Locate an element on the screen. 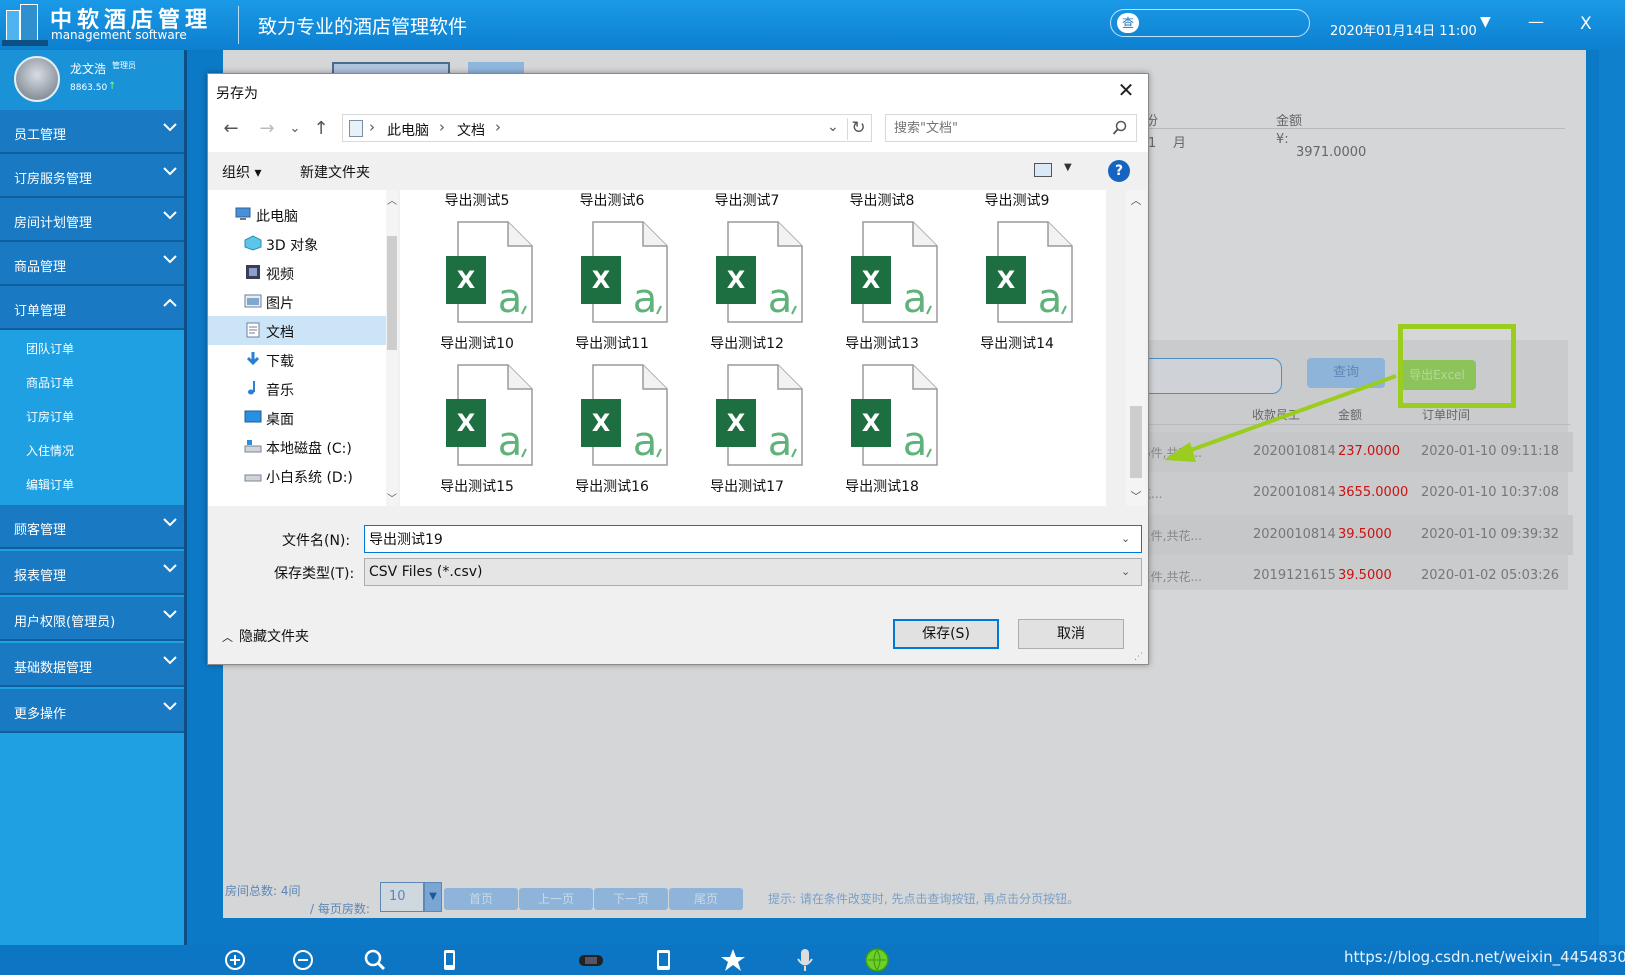 This screenshot has height=975, width=1625. file-item-label: 导出测试5 is located at coordinates (477, 200).